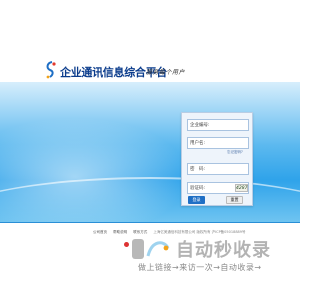  What do you see at coordinates (151, 249) in the screenshot?
I see `watermark-logo-icon` at bounding box center [151, 249].